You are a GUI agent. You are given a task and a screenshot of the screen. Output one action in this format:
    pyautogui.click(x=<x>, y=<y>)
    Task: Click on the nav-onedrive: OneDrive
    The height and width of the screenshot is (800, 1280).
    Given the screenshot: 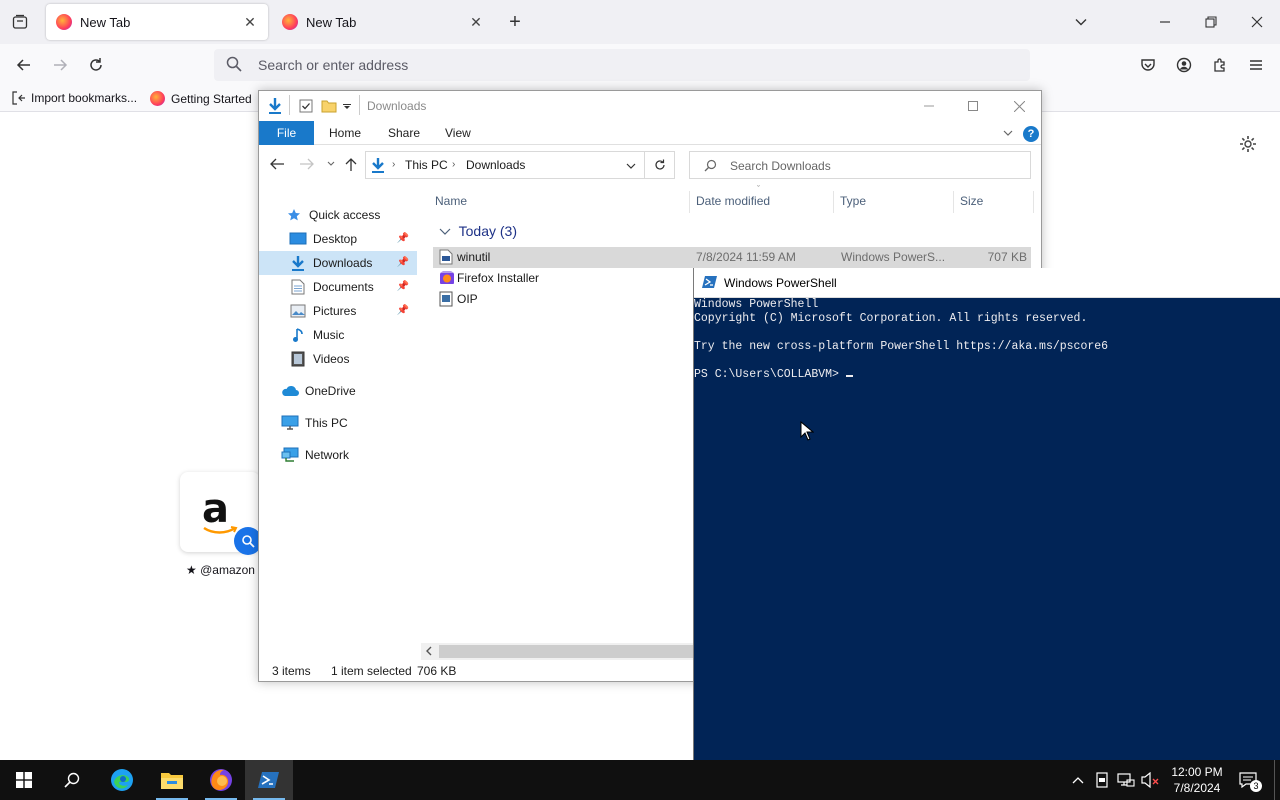 What is the action you would take?
    pyautogui.click(x=338, y=391)
    